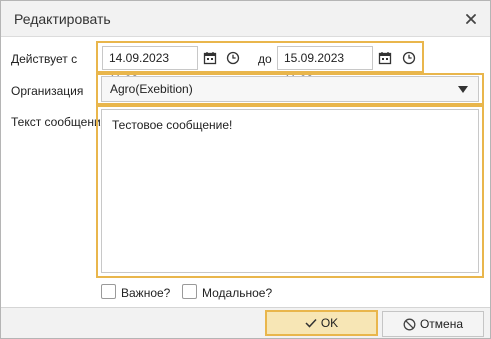 The width and height of the screenshot is (491, 339). What do you see at coordinates (409, 324) in the screenshot?
I see `cancel-icon` at bounding box center [409, 324].